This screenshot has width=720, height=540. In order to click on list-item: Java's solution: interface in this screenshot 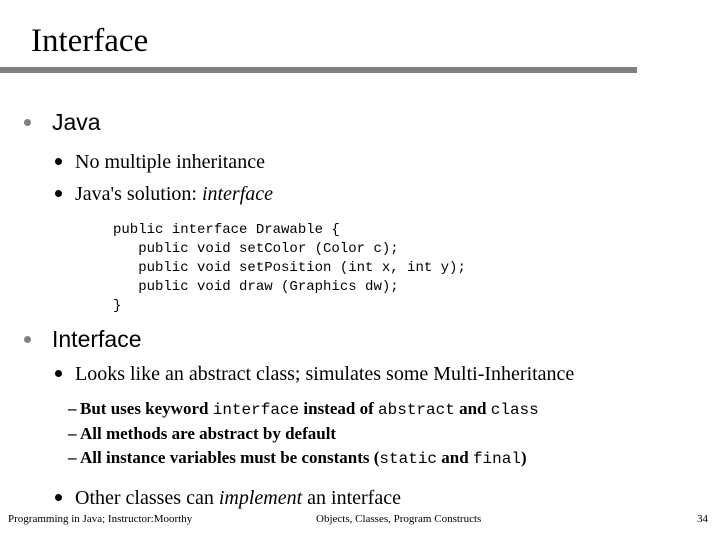, I will do `click(360, 194)`.